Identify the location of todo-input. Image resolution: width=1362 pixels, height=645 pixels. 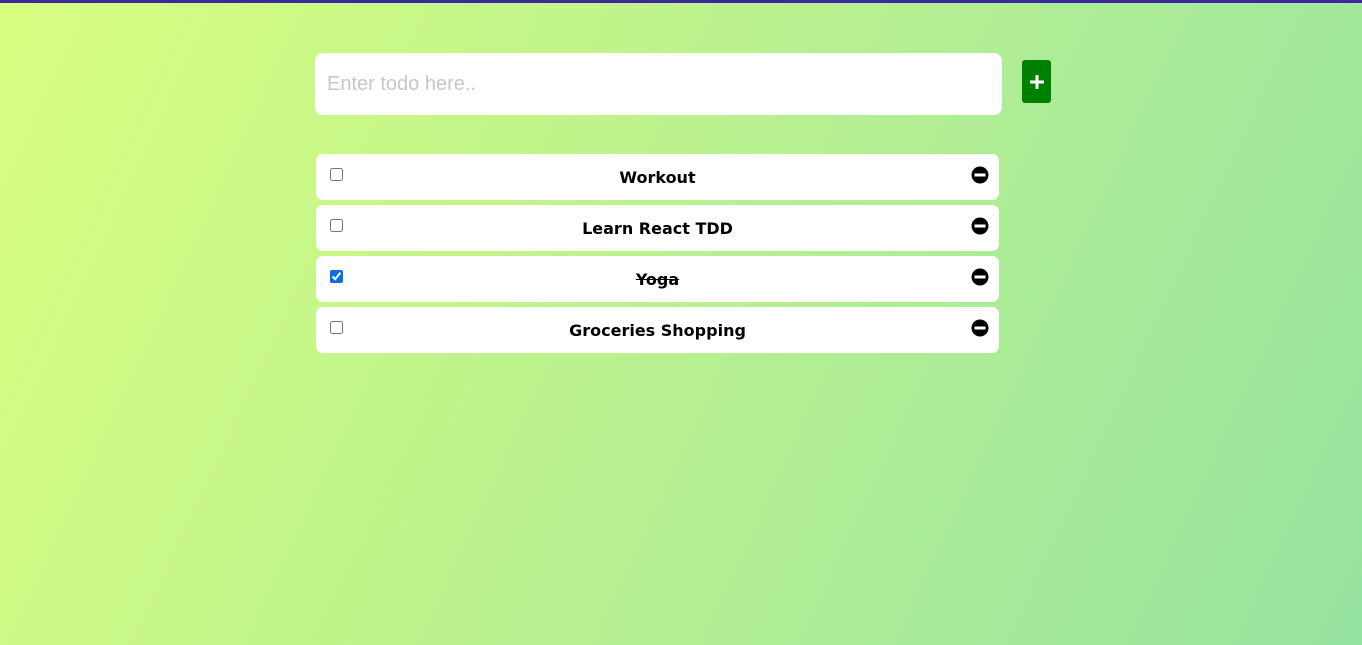
(658, 84).